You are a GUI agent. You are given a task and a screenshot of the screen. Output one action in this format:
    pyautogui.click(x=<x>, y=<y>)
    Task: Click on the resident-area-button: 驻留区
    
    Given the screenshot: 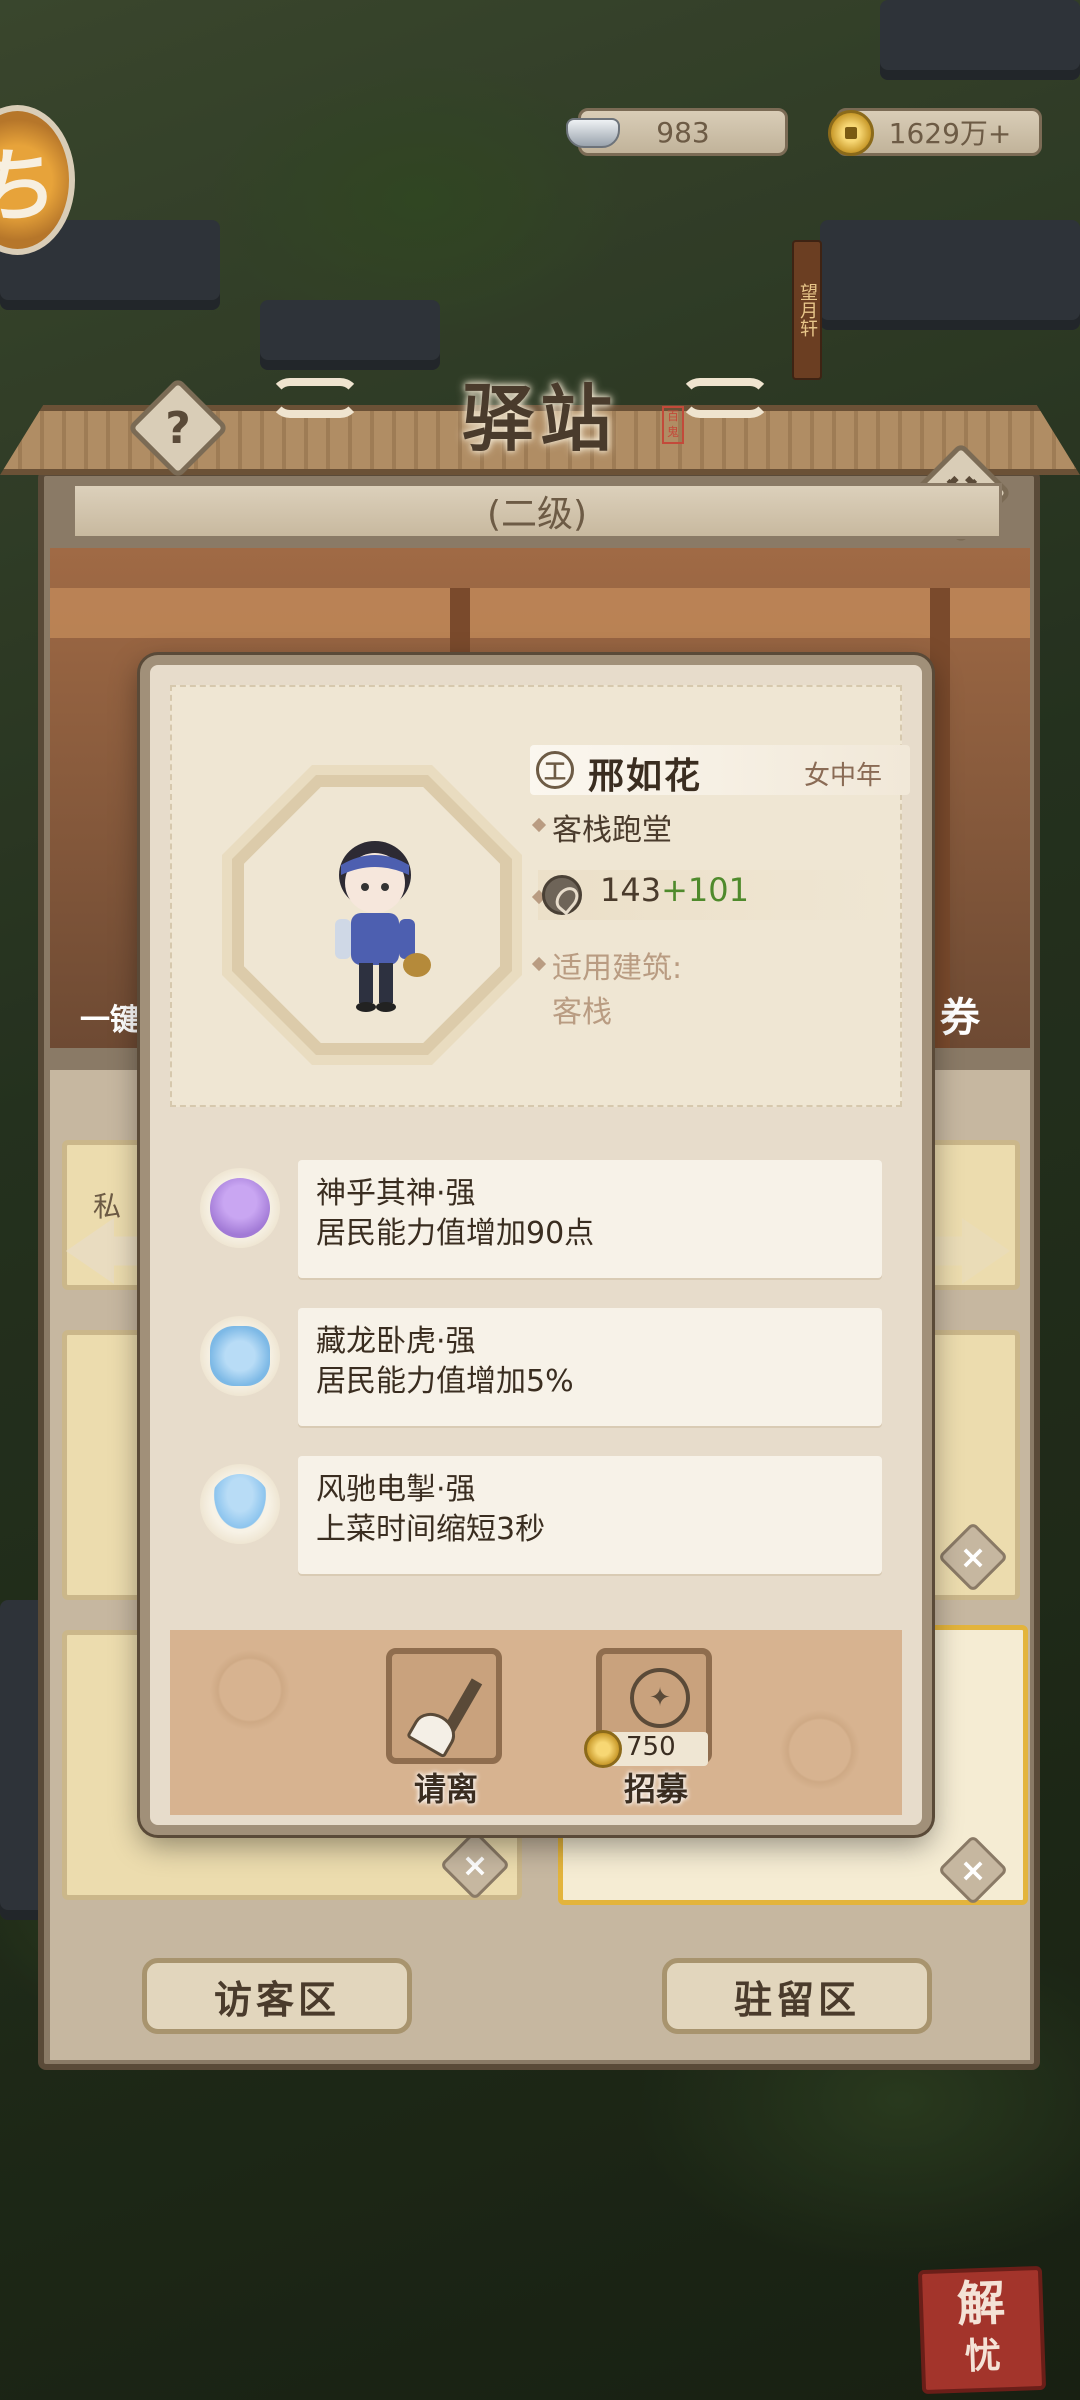 What is the action you would take?
    pyautogui.click(x=797, y=1996)
    